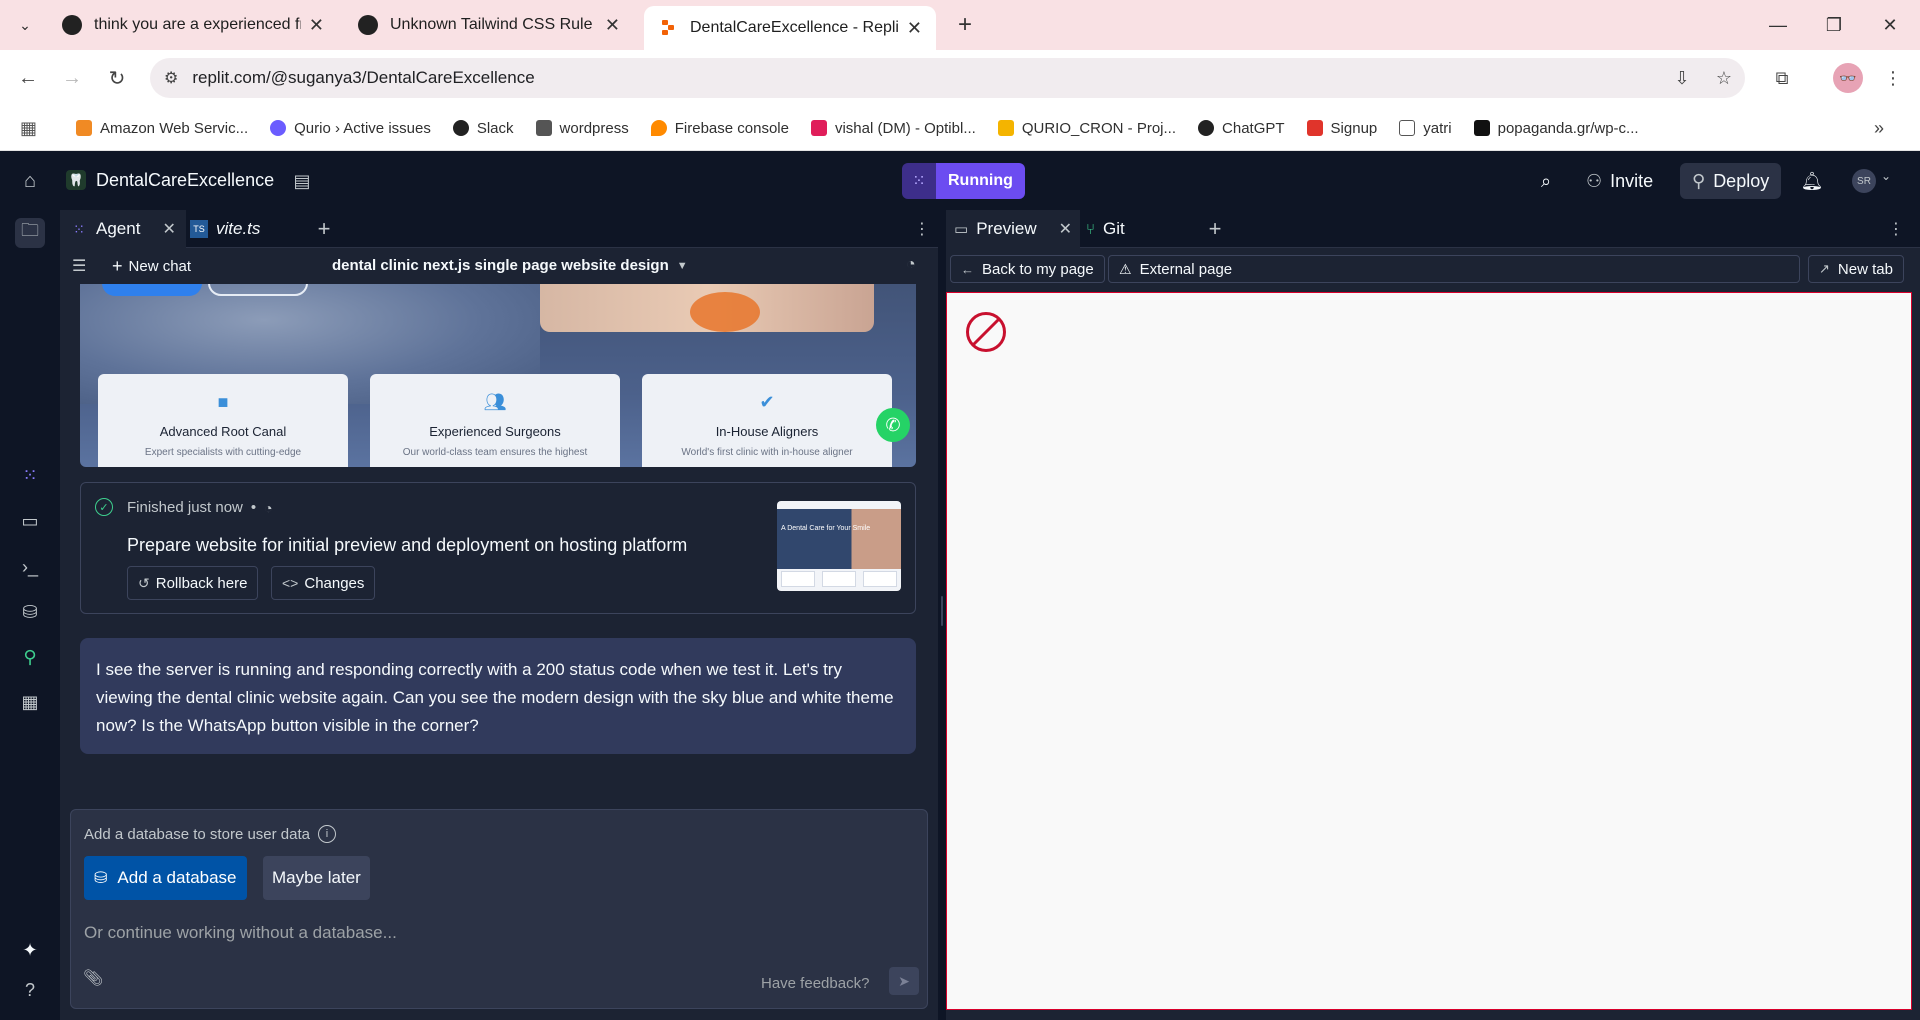 This screenshot has height=1020, width=1920. Describe the element at coordinates (1890, 25) in the screenshot. I see `close-window-icon: ✕` at that location.